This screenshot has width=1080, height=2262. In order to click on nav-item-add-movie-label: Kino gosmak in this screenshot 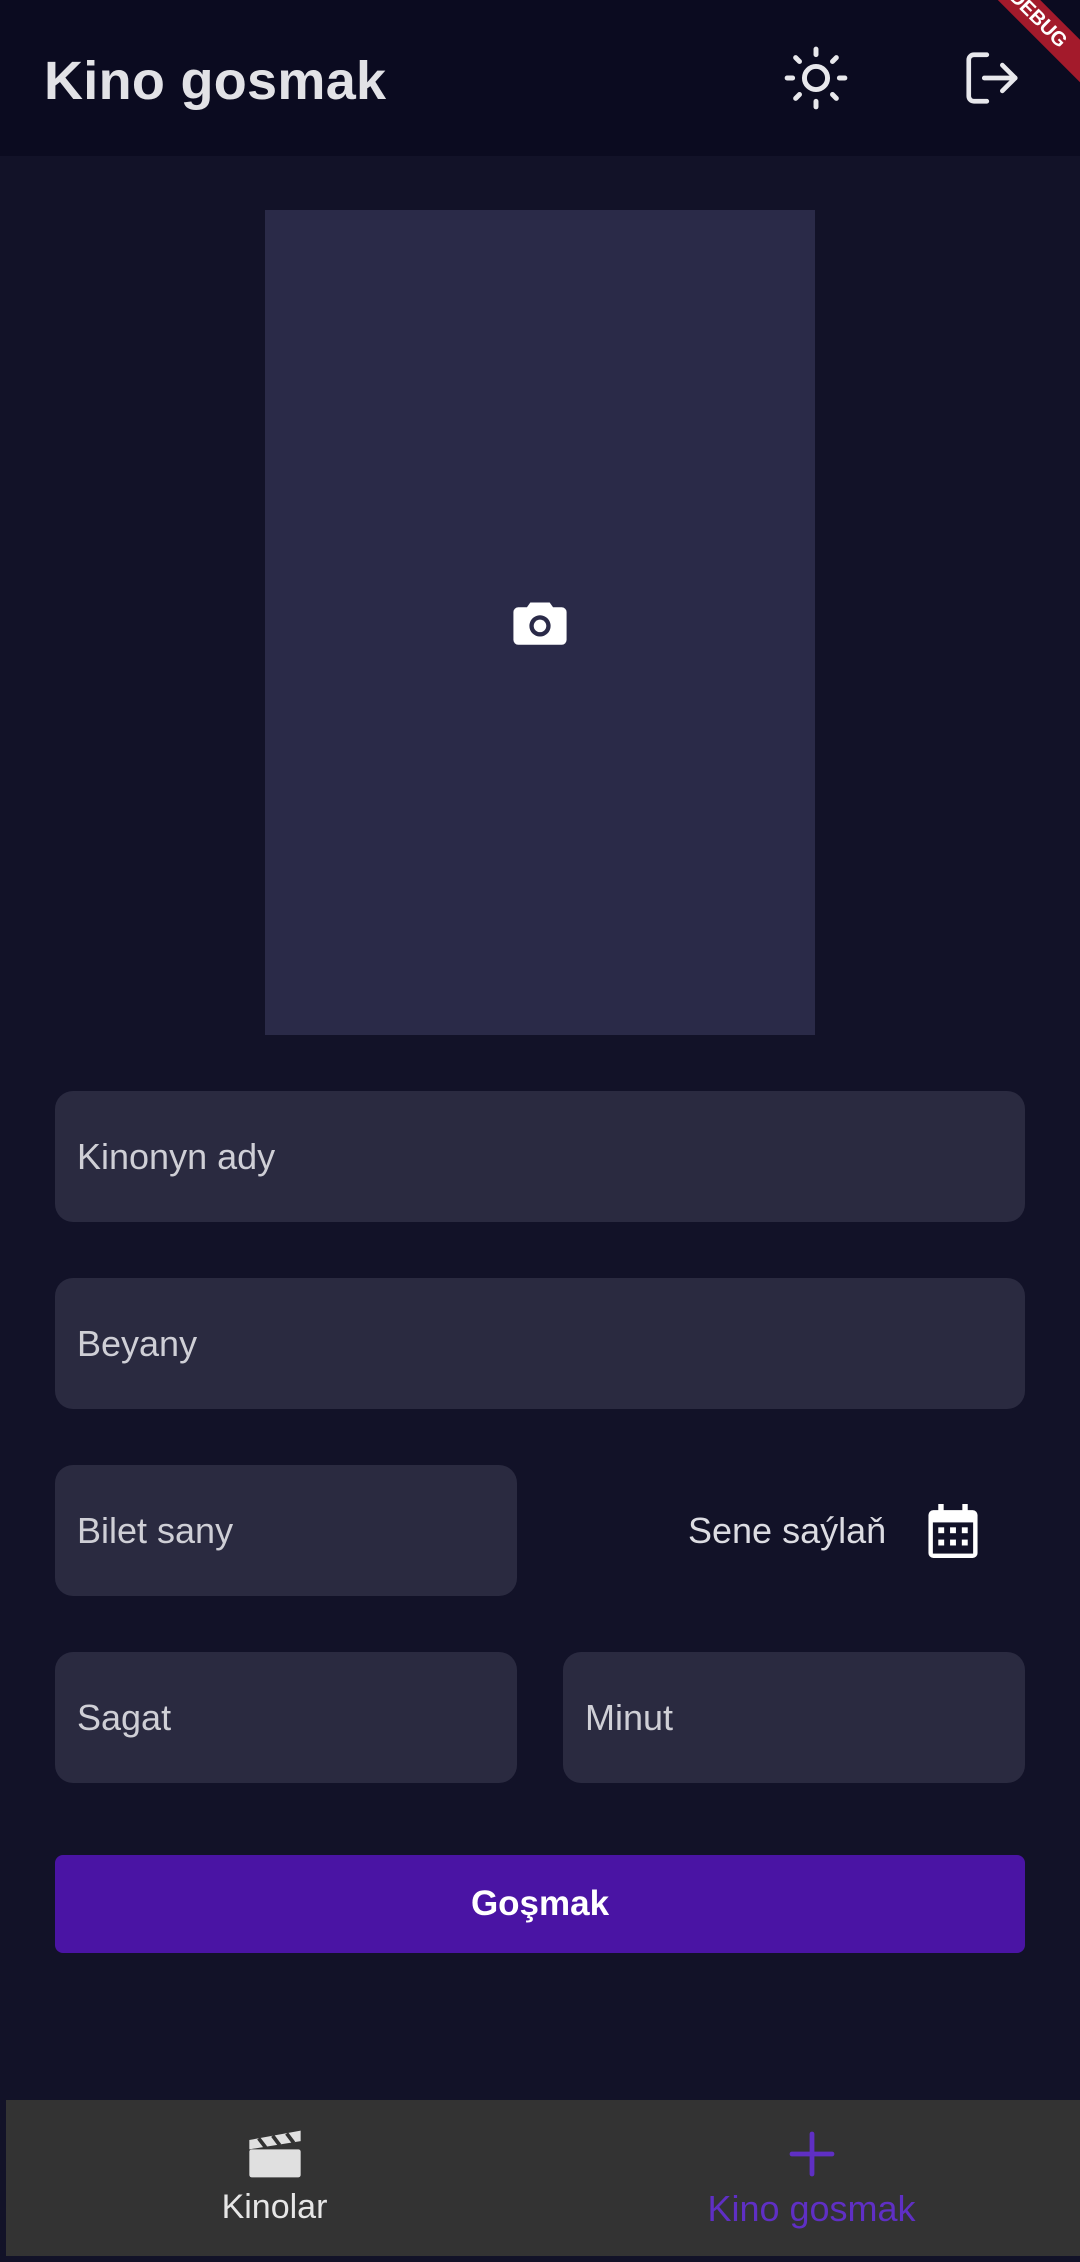, I will do `click(811, 2208)`.